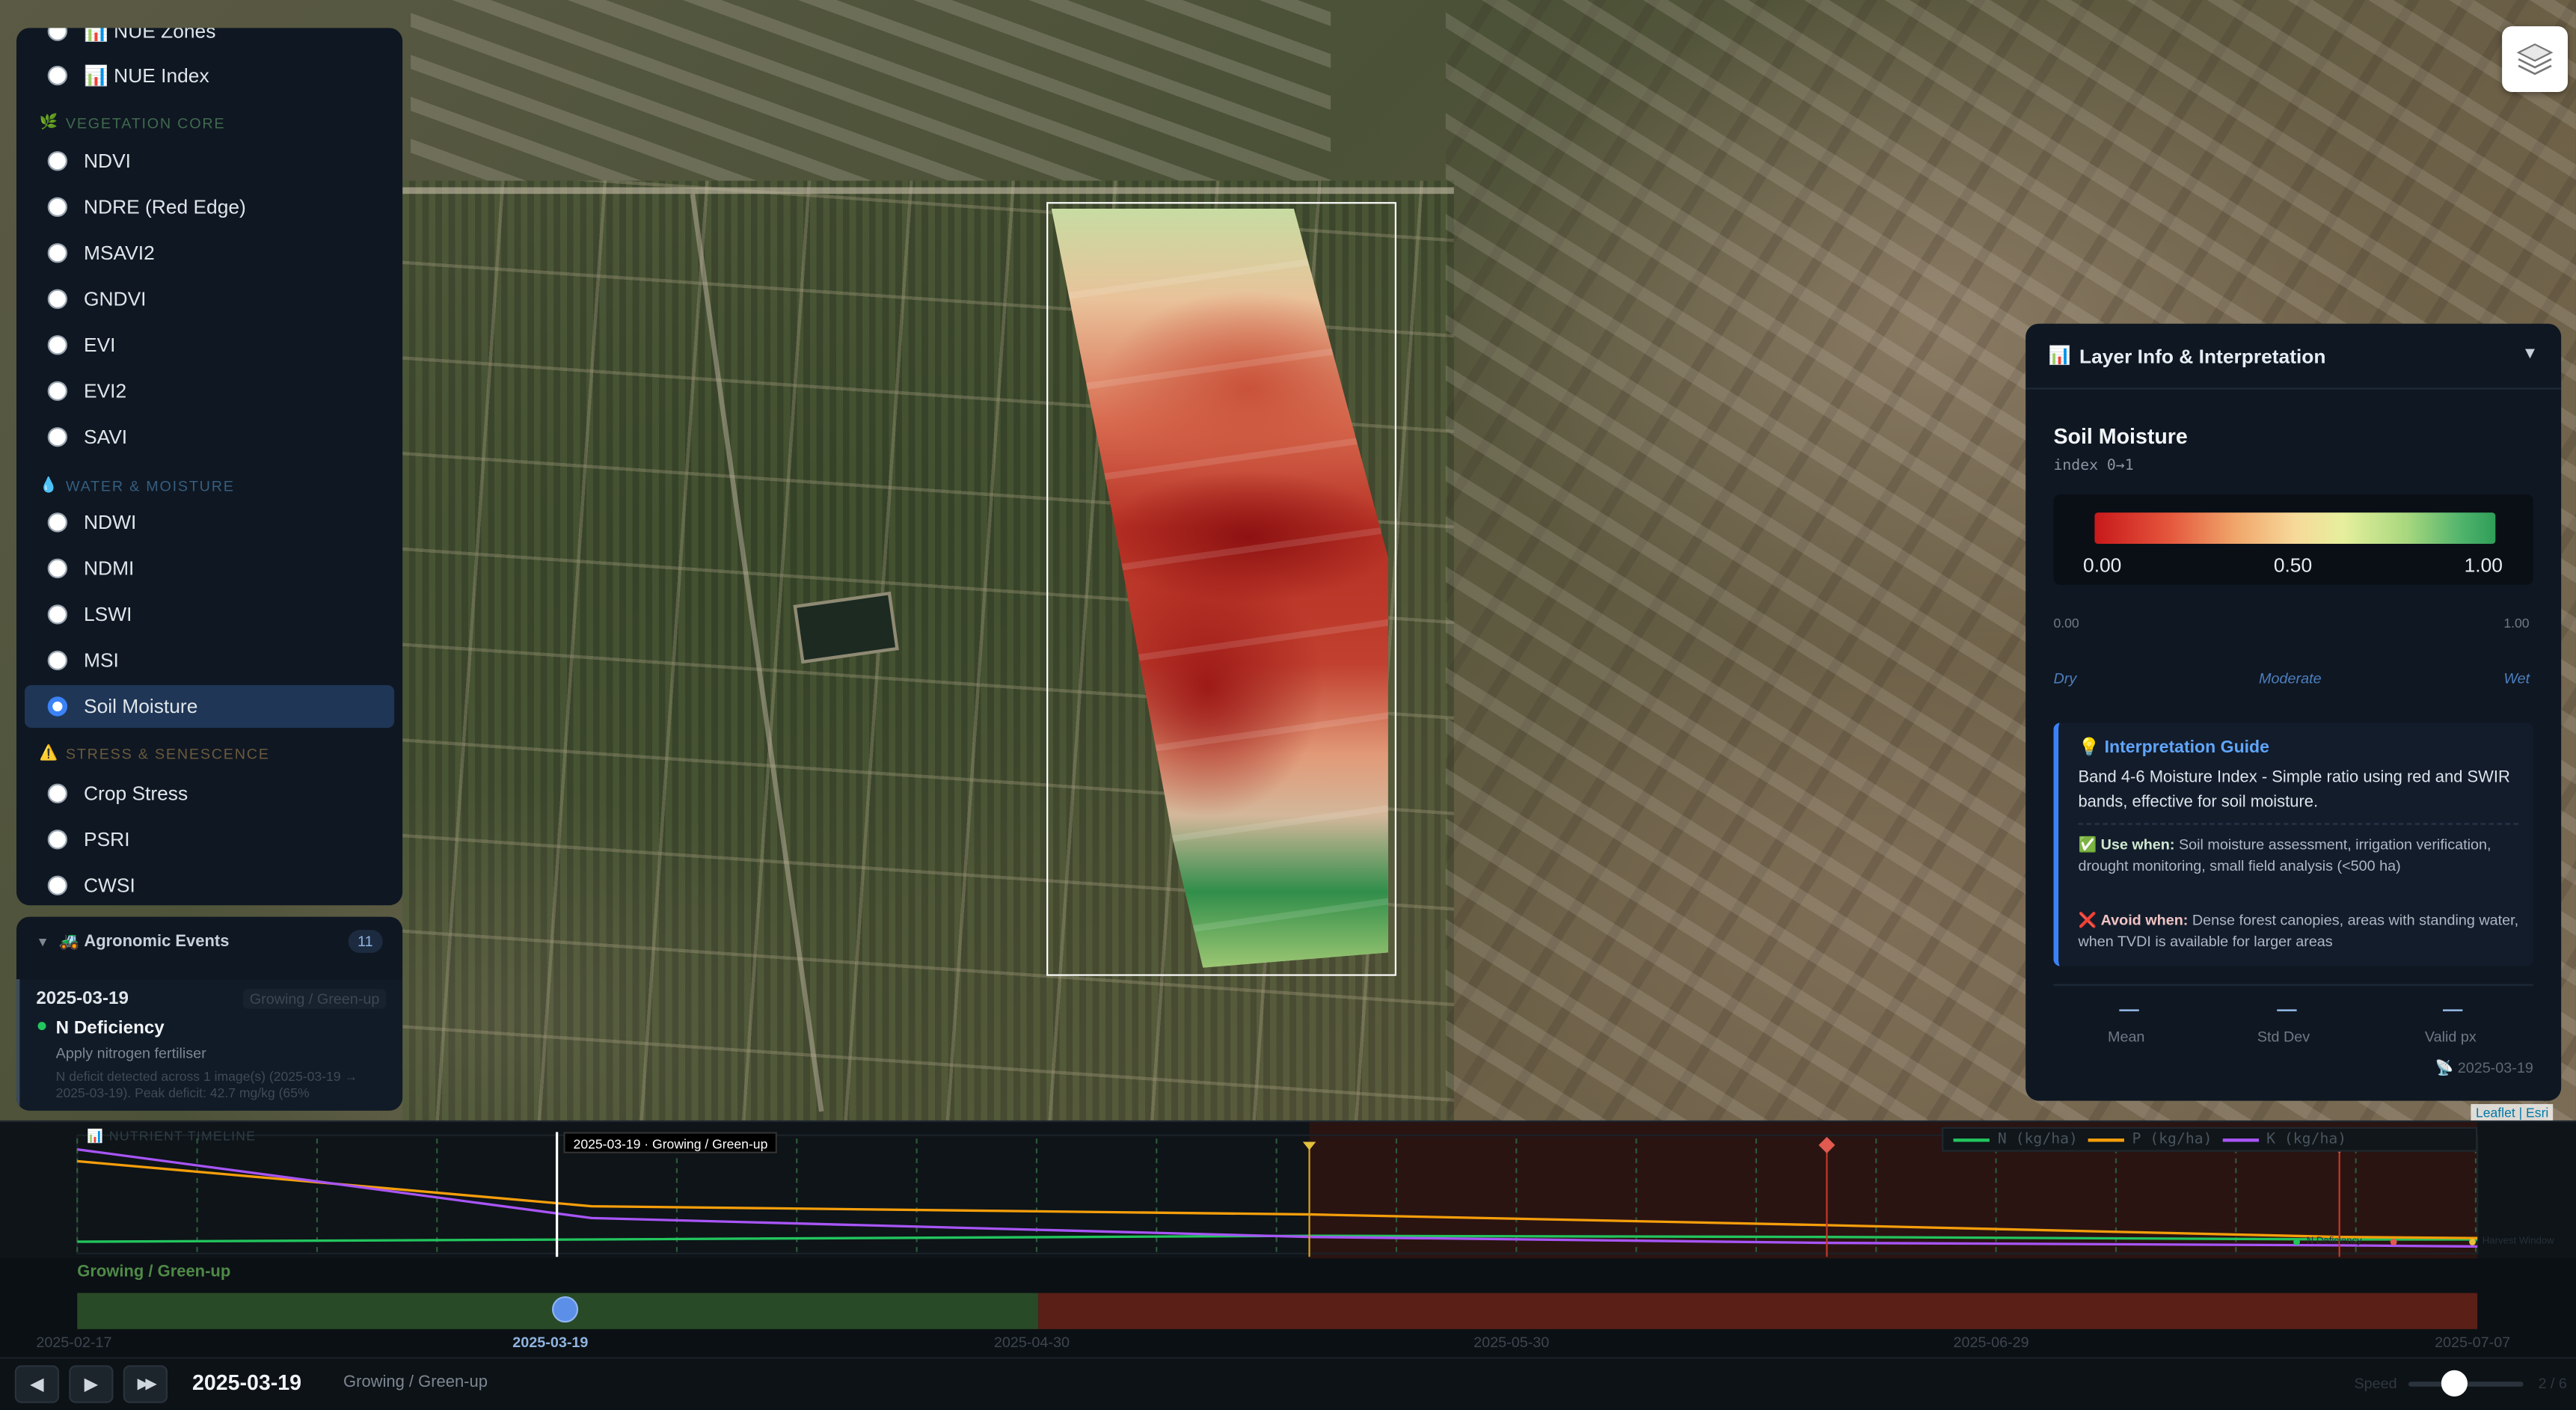 The image size is (2576, 1410). I want to click on previous-button: ◀, so click(37, 1384).